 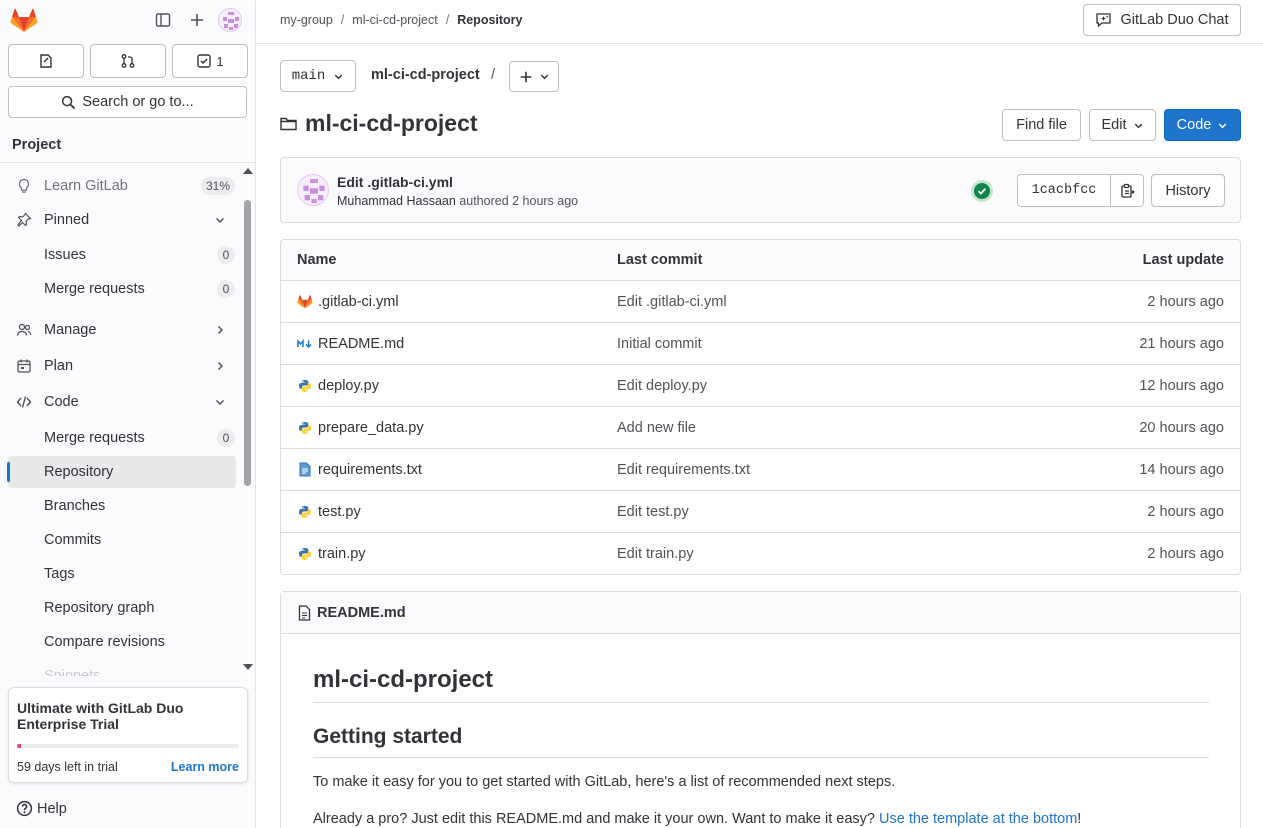 I want to click on assigned-issues-button, so click(x=46, y=61).